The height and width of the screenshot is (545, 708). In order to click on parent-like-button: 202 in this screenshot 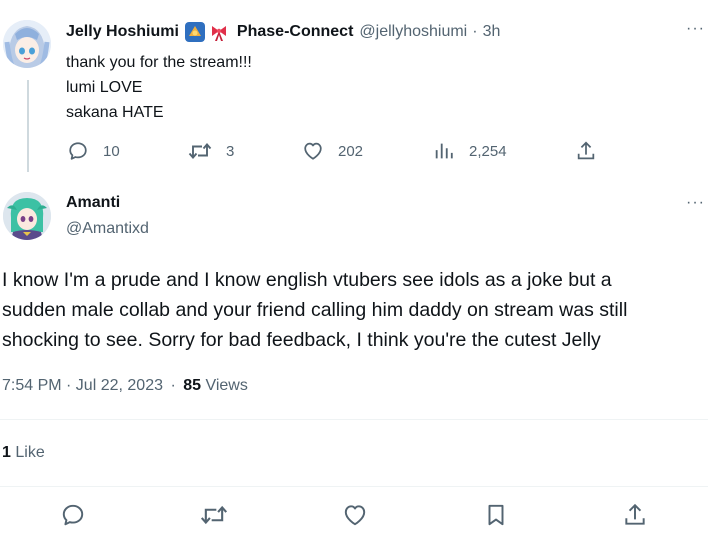, I will do `click(332, 151)`.